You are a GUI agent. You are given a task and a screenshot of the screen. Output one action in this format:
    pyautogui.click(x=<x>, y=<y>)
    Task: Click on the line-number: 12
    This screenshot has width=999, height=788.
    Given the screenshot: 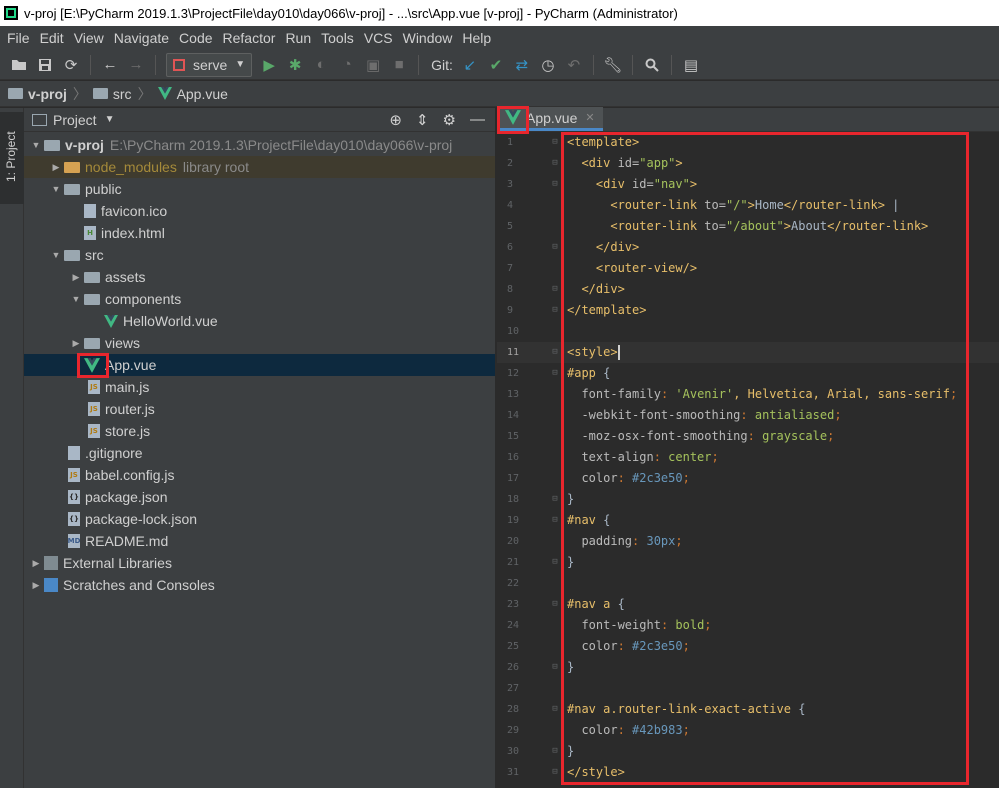 What is the action you would take?
    pyautogui.click(x=513, y=373)
    